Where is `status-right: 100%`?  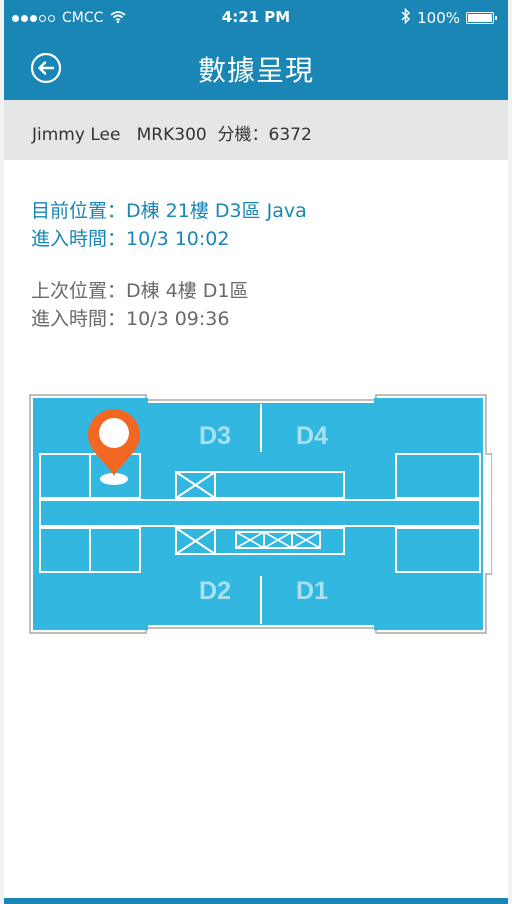 status-right: 100% is located at coordinates (449, 17).